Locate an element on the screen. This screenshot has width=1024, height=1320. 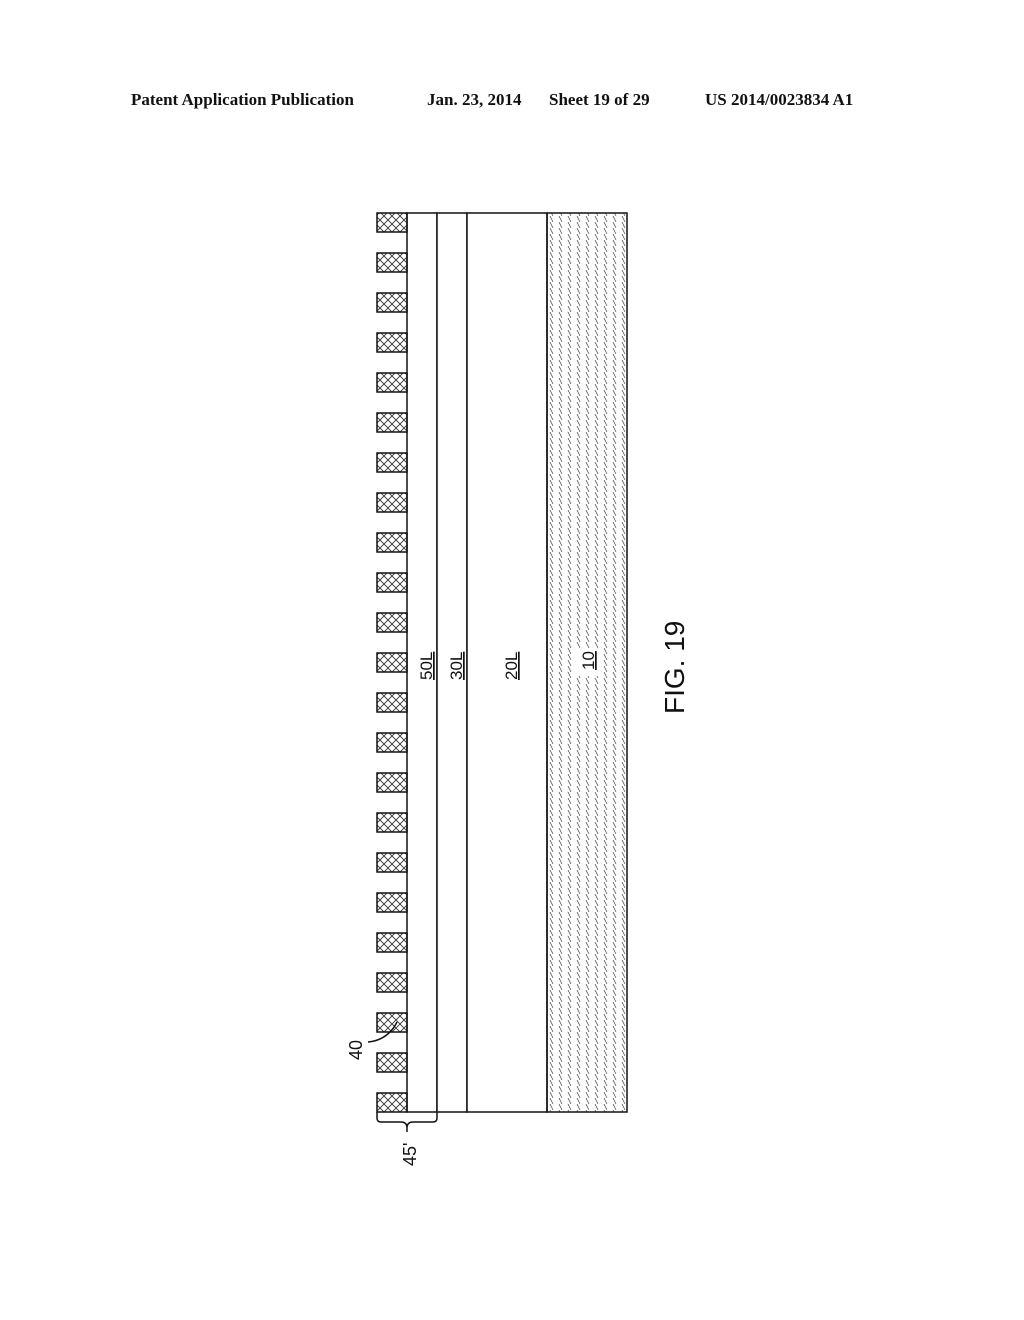
bracket-45-prime is located at coordinates (407, 1122).